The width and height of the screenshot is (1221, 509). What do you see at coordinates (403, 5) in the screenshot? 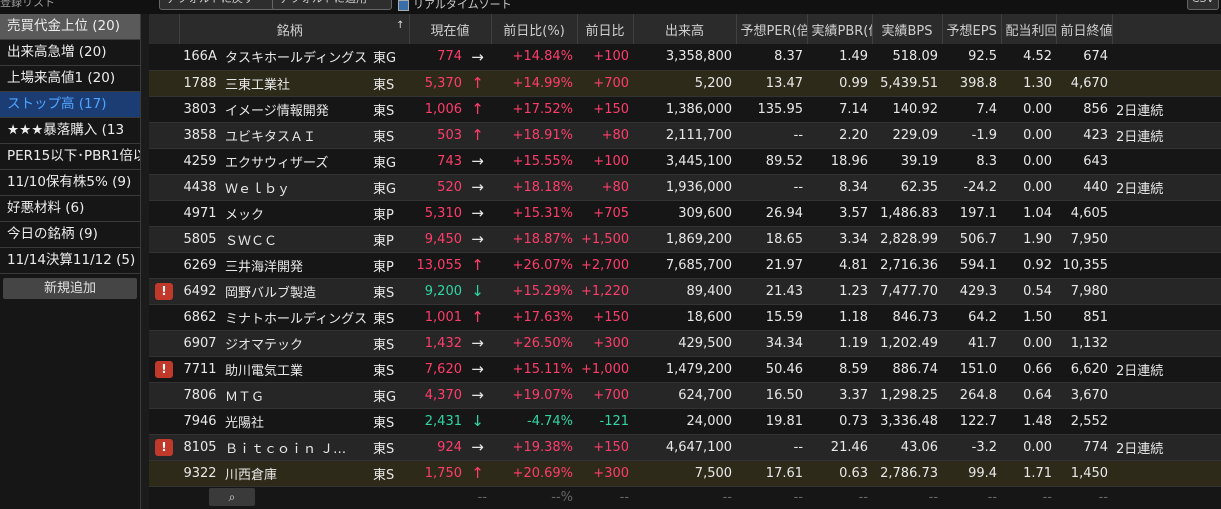
I see `checkbox-box` at bounding box center [403, 5].